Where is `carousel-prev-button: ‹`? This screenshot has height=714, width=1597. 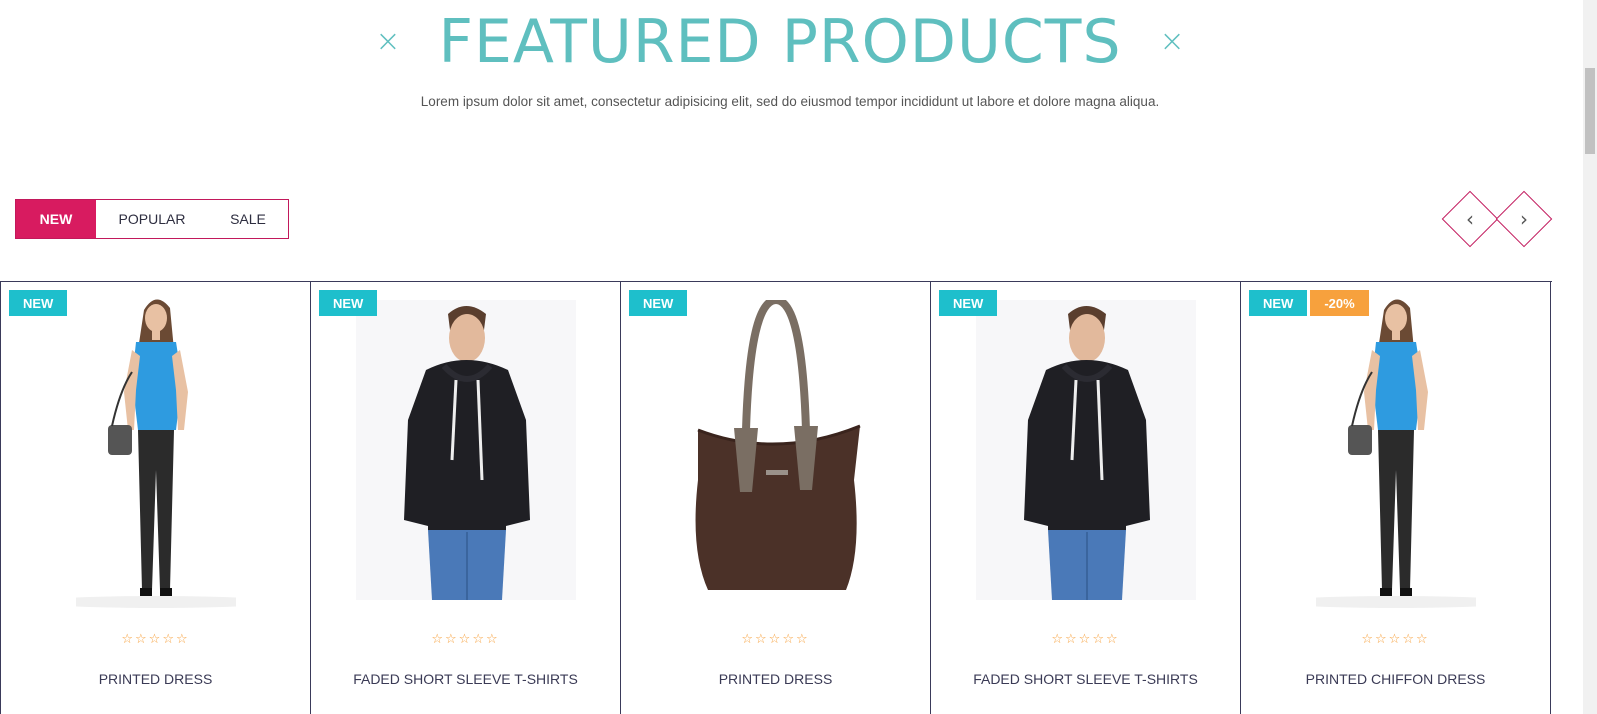
carousel-prev-button: ‹ is located at coordinates (1470, 219).